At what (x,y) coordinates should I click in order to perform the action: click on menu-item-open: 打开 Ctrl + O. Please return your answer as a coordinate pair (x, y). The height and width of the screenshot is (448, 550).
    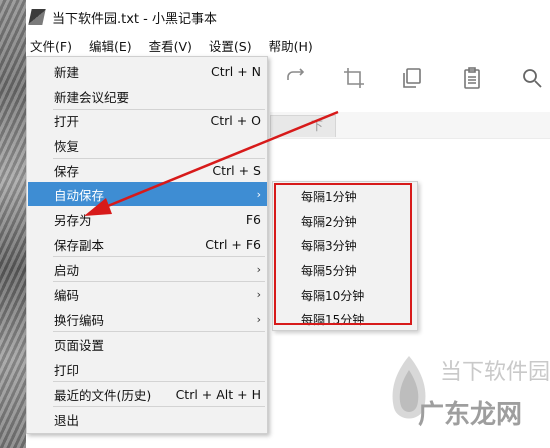
    Looking at the image, I should click on (147, 120).